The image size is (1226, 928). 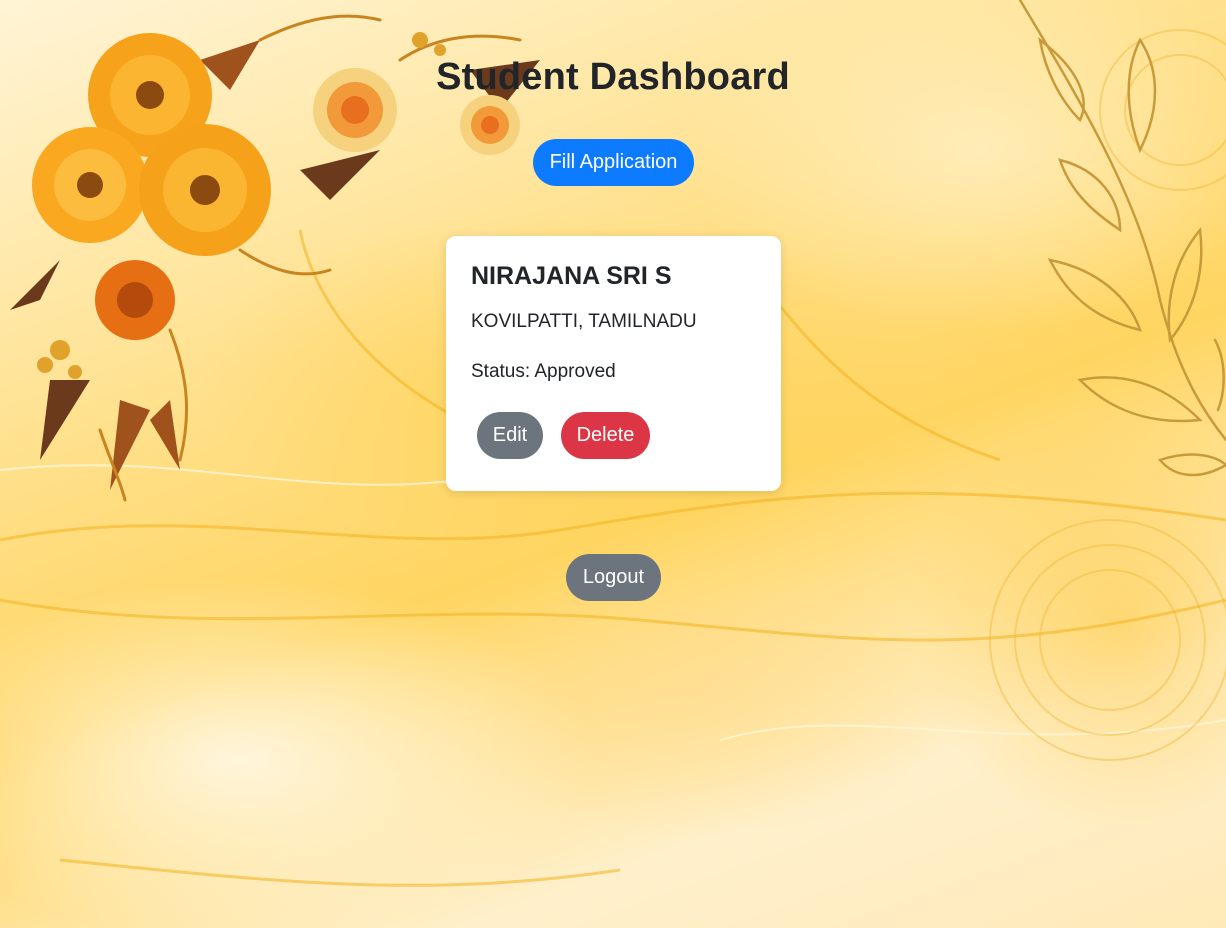 What do you see at coordinates (613, 162) in the screenshot?
I see `fill-application-button: Fill Application` at bounding box center [613, 162].